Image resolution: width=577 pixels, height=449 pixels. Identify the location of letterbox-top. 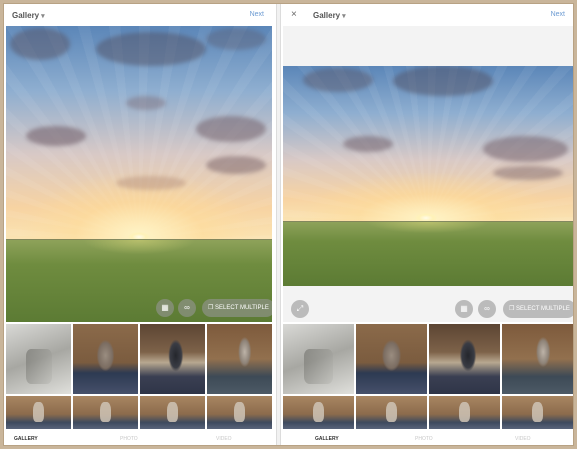
(428, 46).